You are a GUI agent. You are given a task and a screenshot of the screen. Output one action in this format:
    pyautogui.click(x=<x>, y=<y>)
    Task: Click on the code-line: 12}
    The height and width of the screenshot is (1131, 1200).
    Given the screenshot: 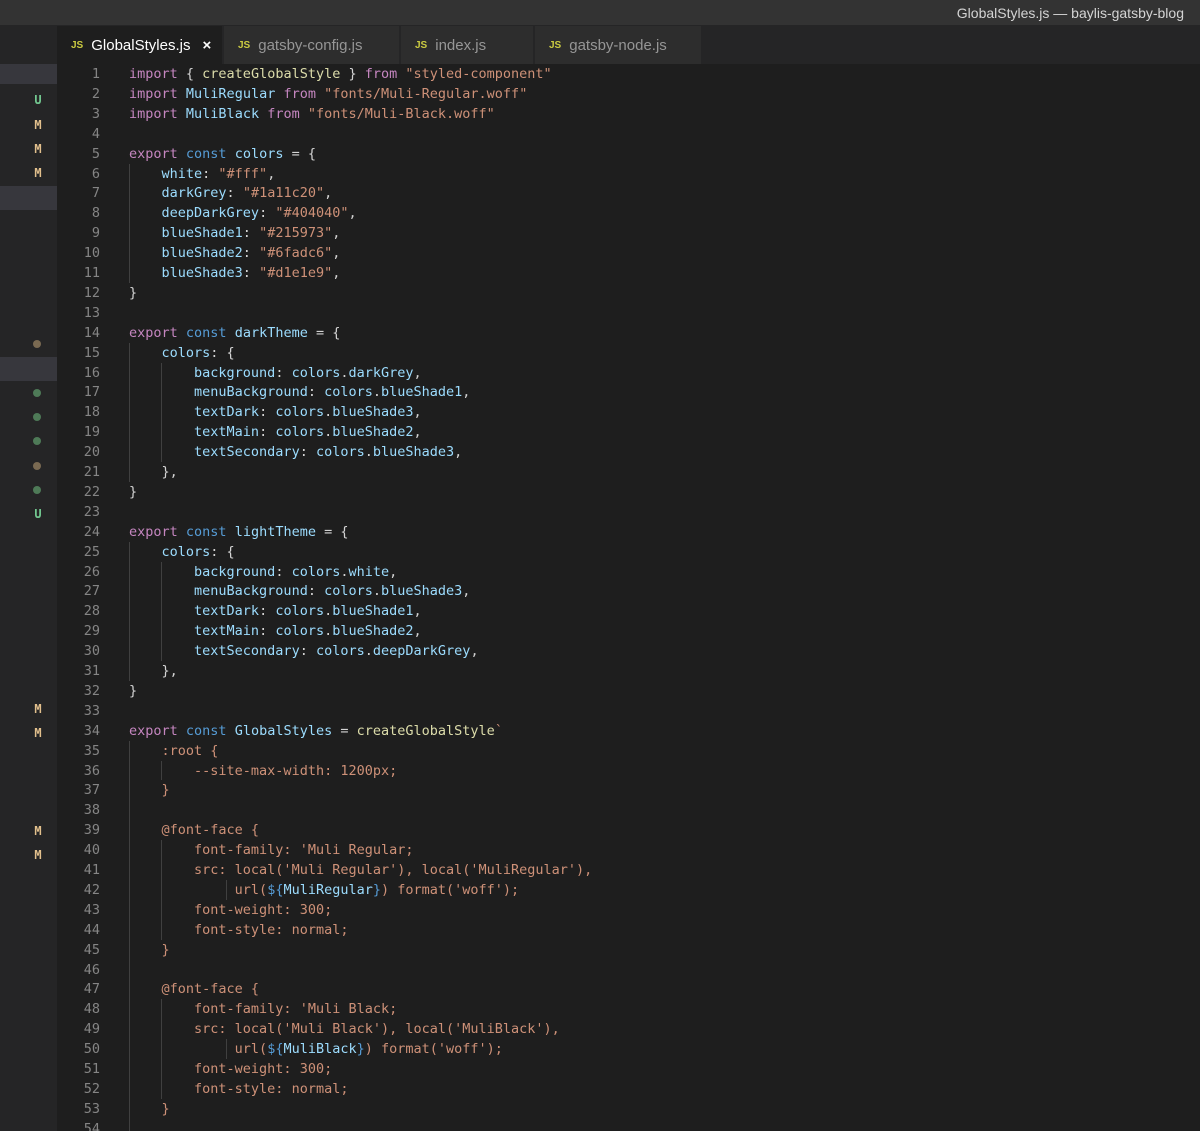 What is the action you would take?
    pyautogui.click(x=628, y=293)
    